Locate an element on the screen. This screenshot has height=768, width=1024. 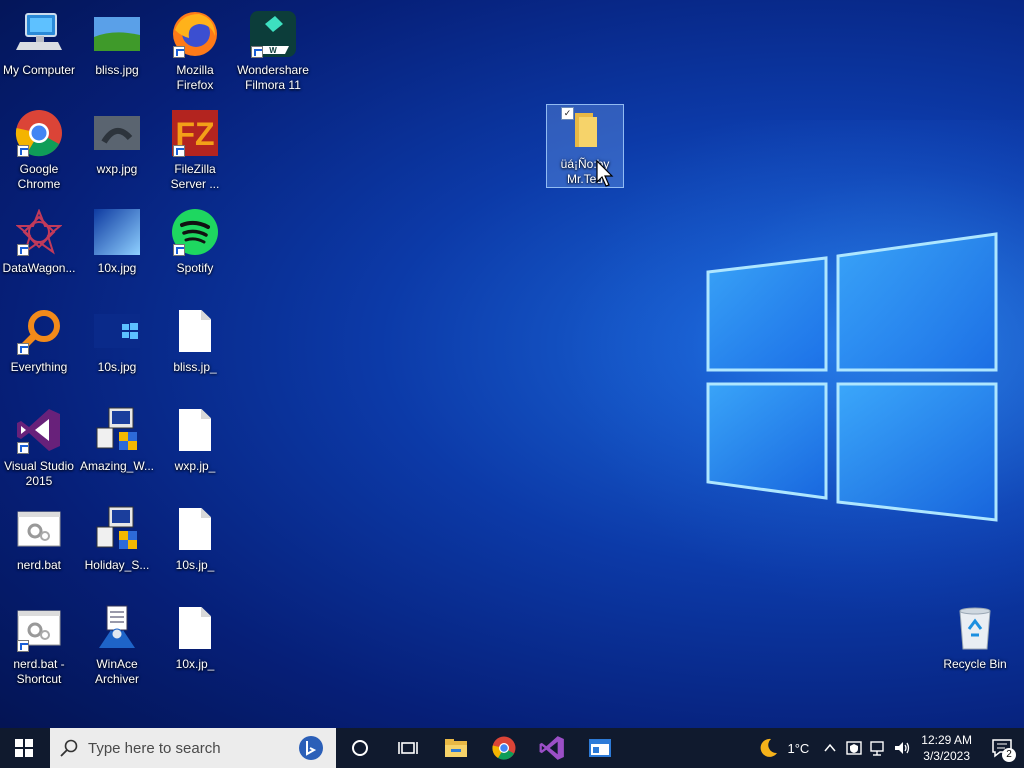
file-explorer-icon is located at coordinates (456, 748).